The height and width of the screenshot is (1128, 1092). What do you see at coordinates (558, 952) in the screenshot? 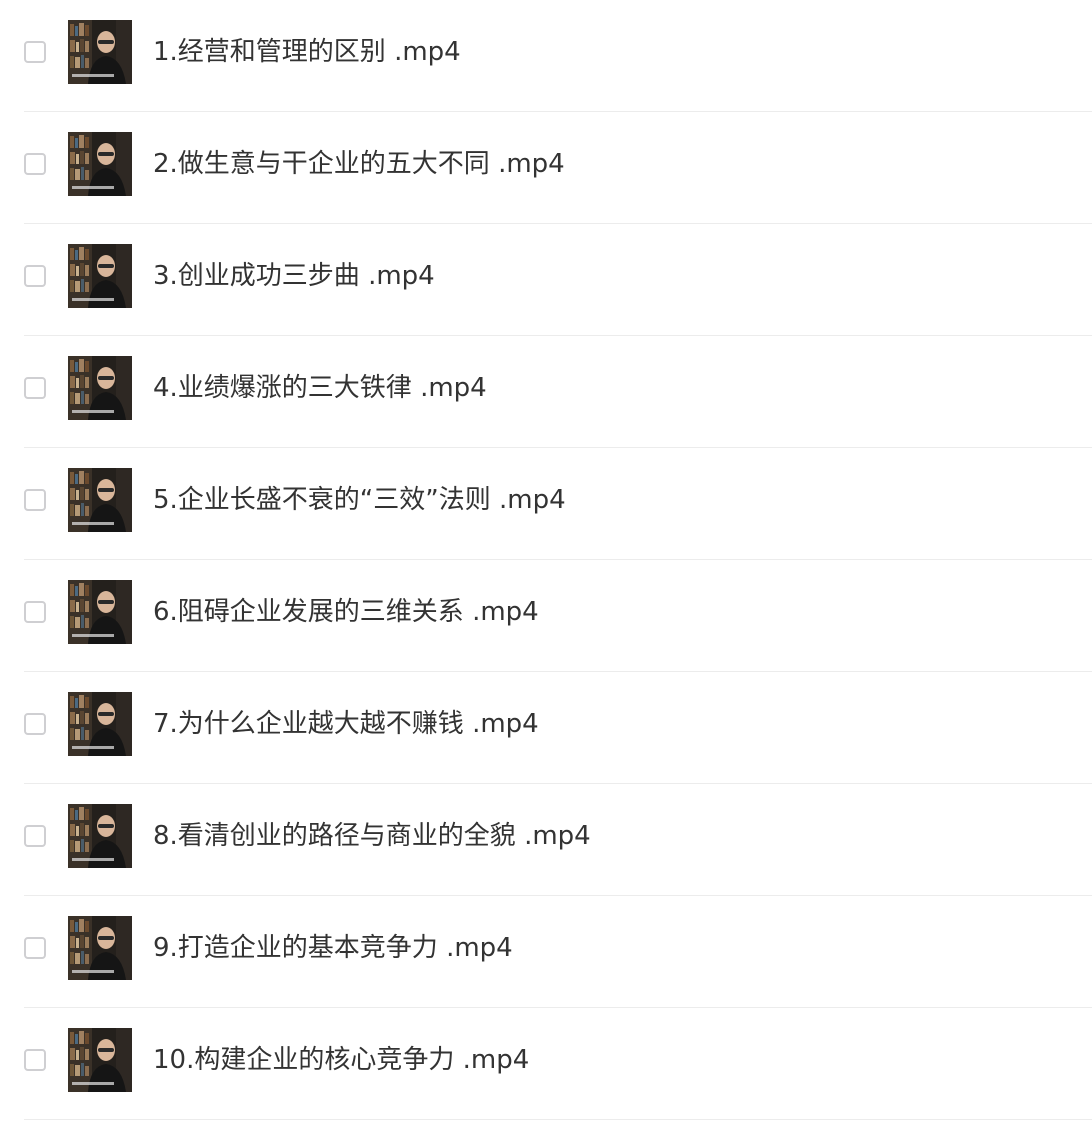
I see `file-row: 9.打造企业的基本竞争力 .mp4` at bounding box center [558, 952].